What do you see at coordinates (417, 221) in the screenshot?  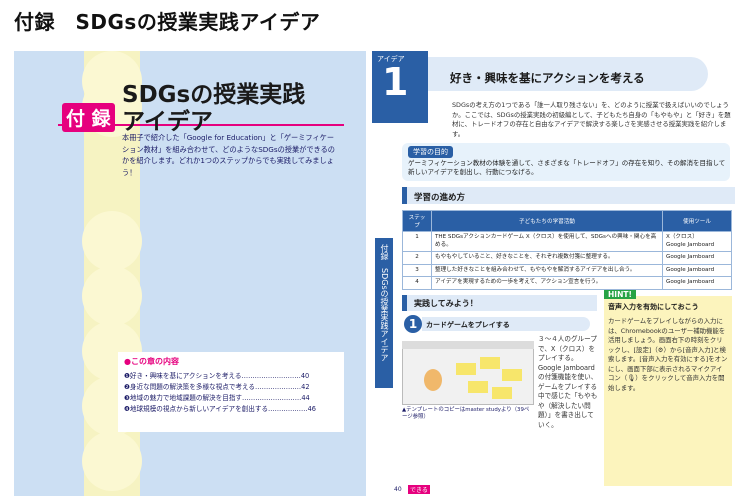 I see `table-header: ステップ` at bounding box center [417, 221].